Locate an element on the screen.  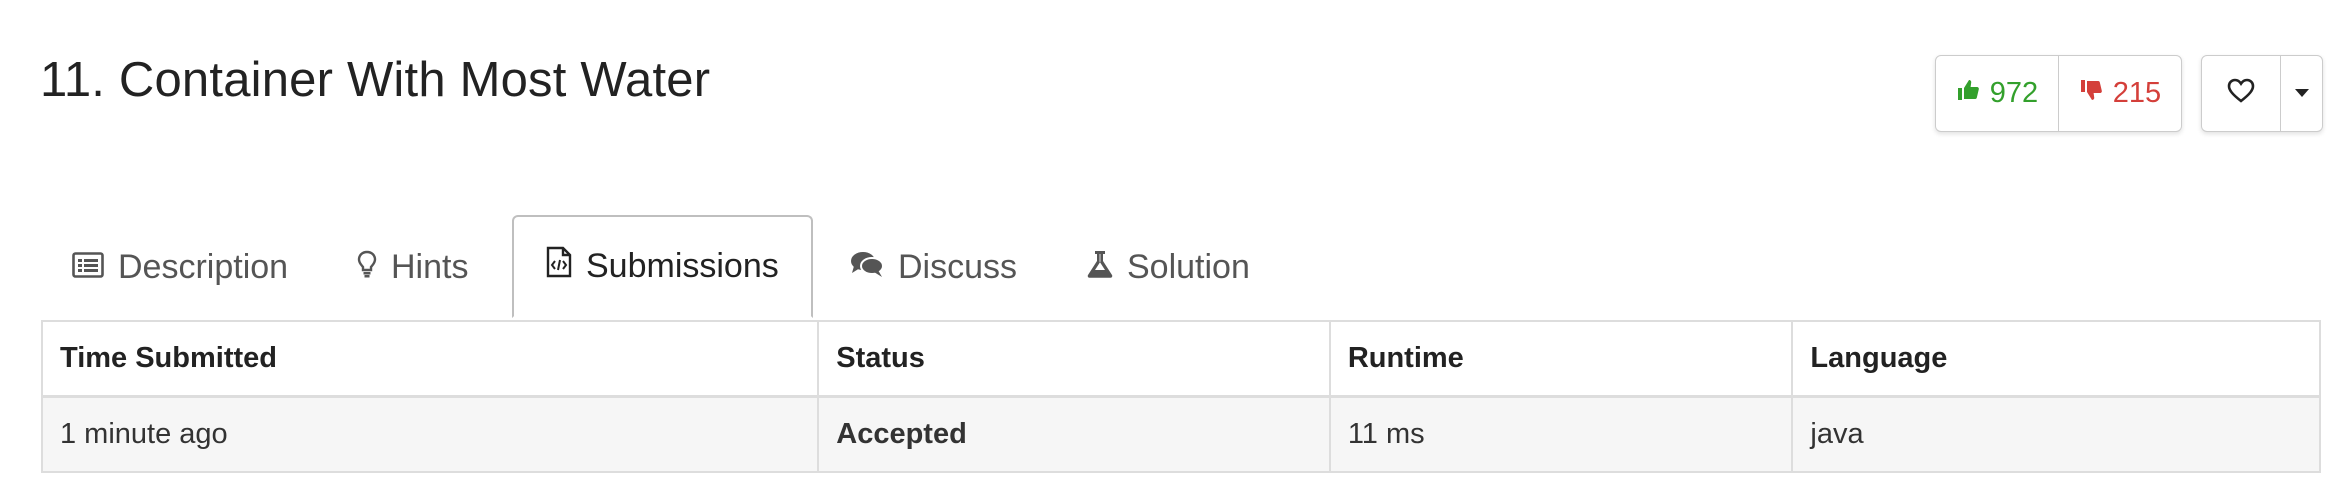
column-header-status: Status is located at coordinates (1074, 359).